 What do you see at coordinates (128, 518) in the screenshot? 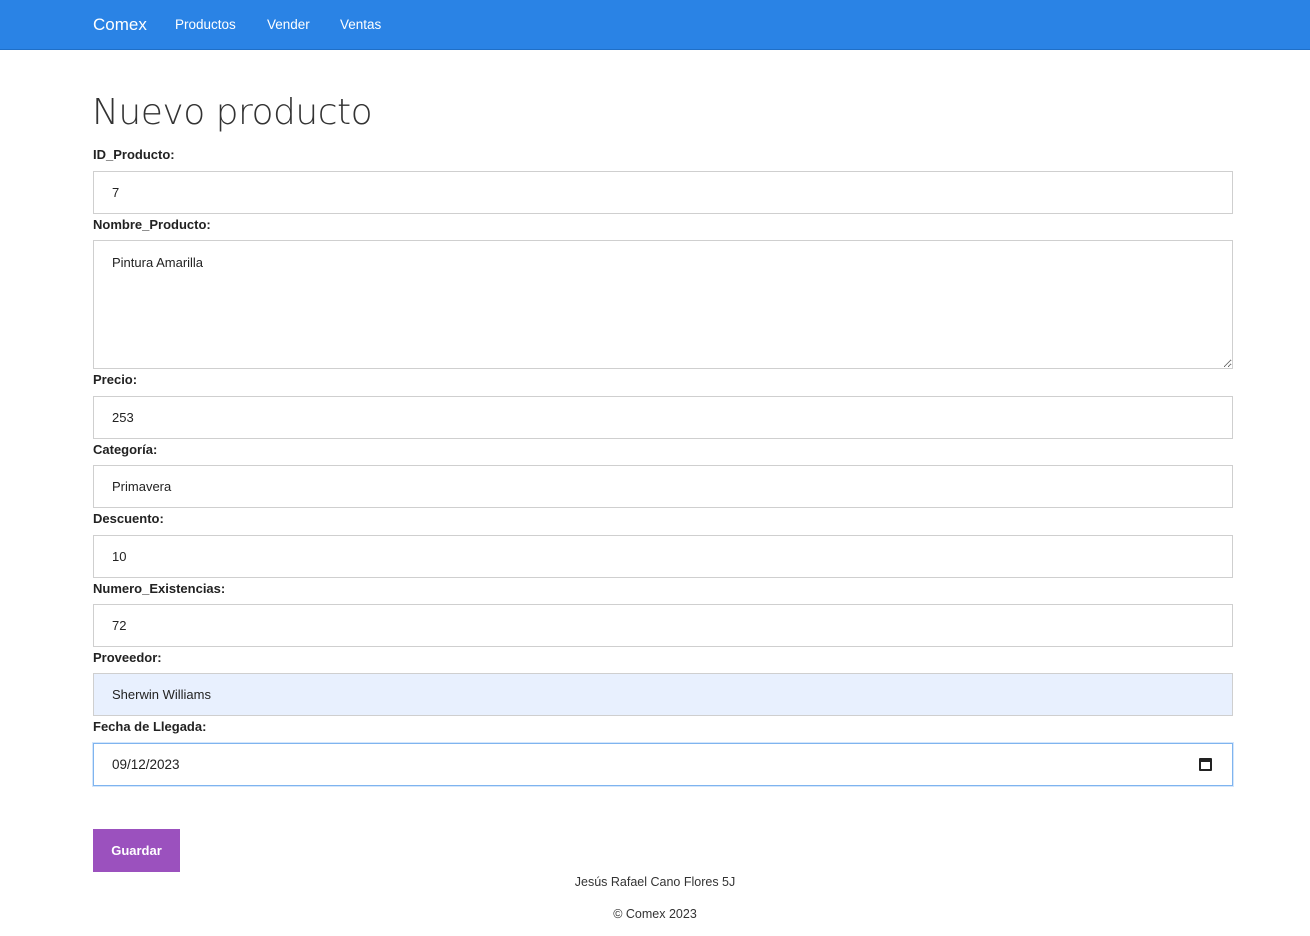
I see `discount-label: Descuento:` at bounding box center [128, 518].